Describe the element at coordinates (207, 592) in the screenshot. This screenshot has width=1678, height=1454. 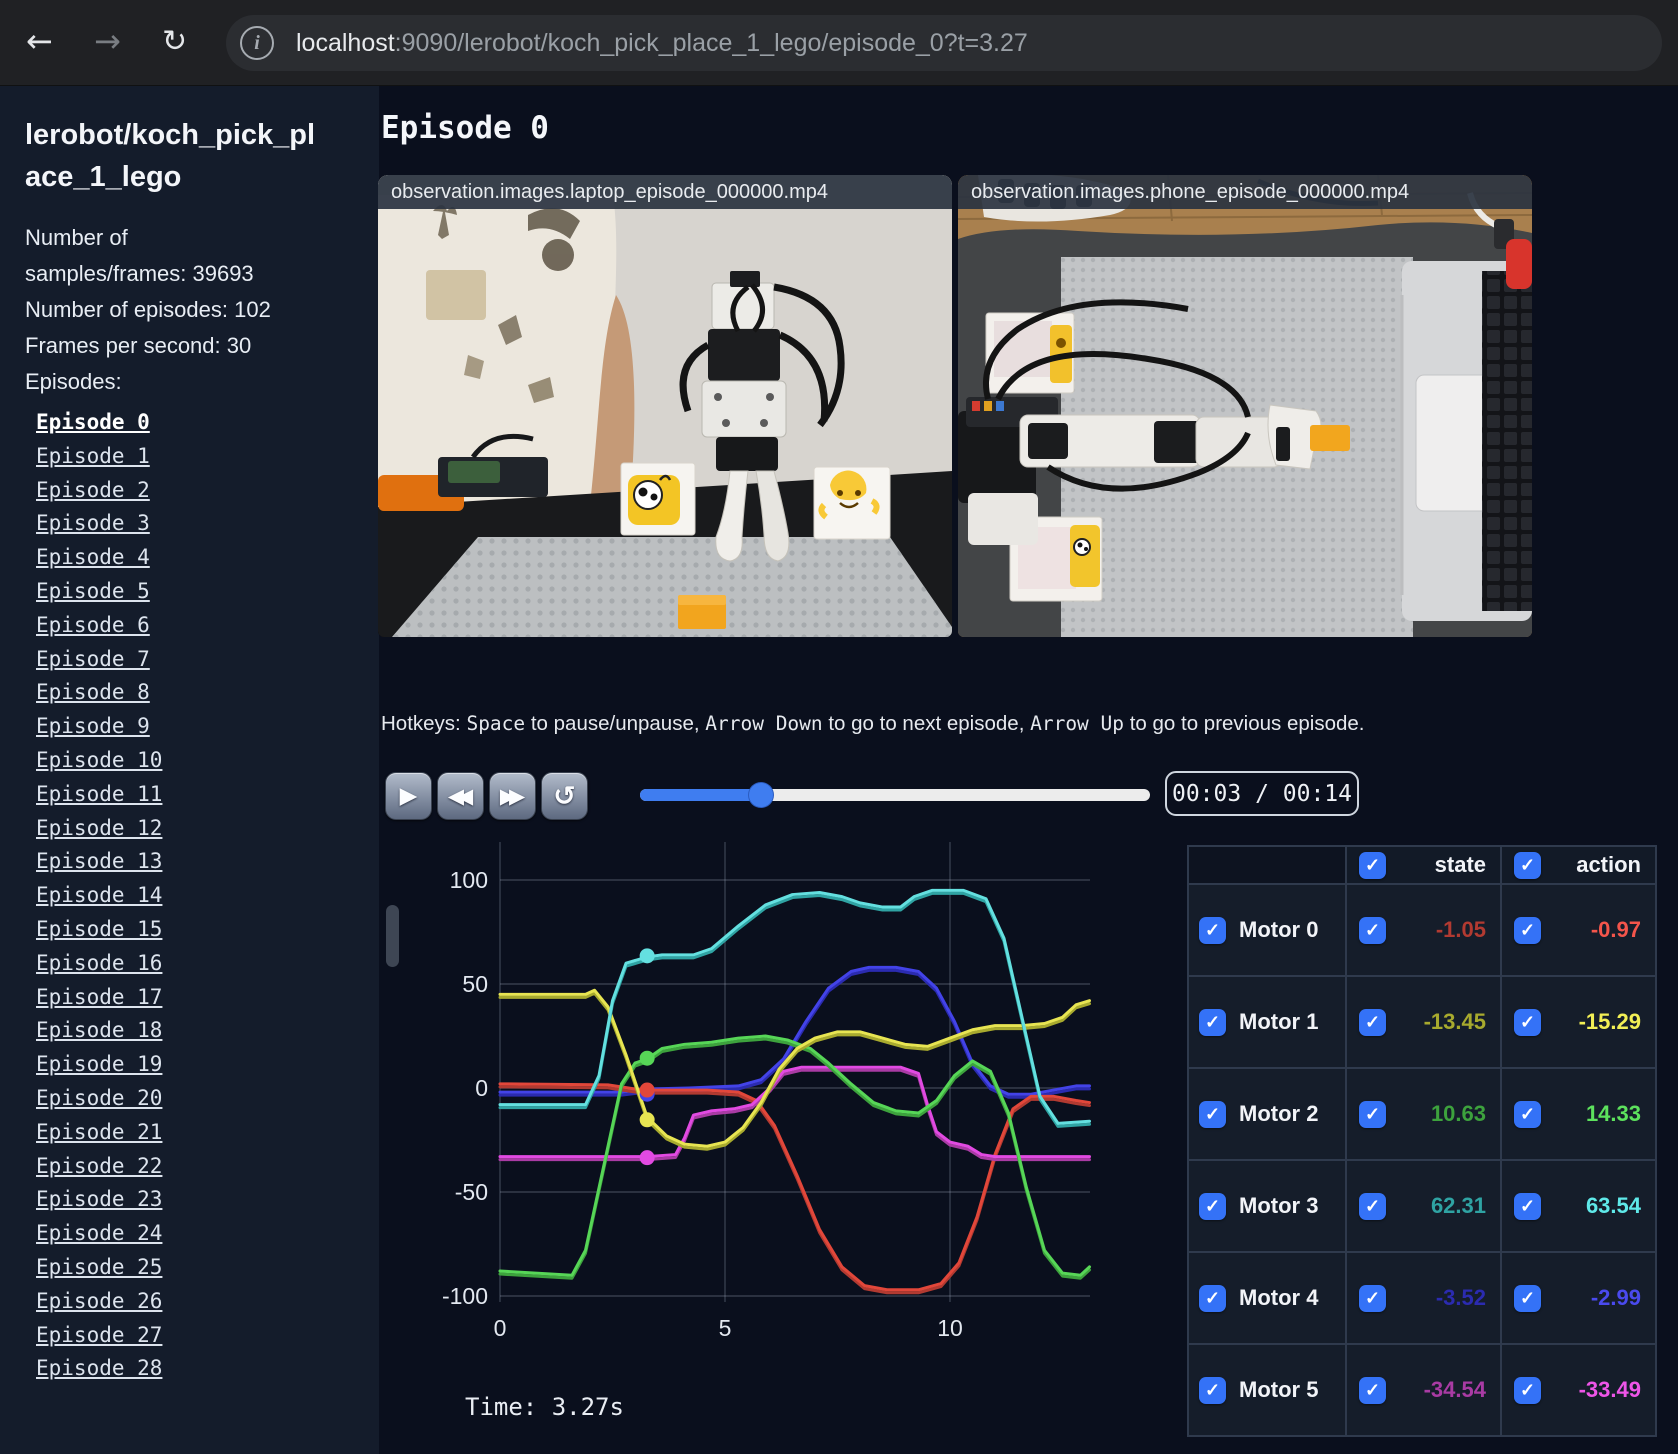
I see `episode-link-5: Episode 5` at that location.